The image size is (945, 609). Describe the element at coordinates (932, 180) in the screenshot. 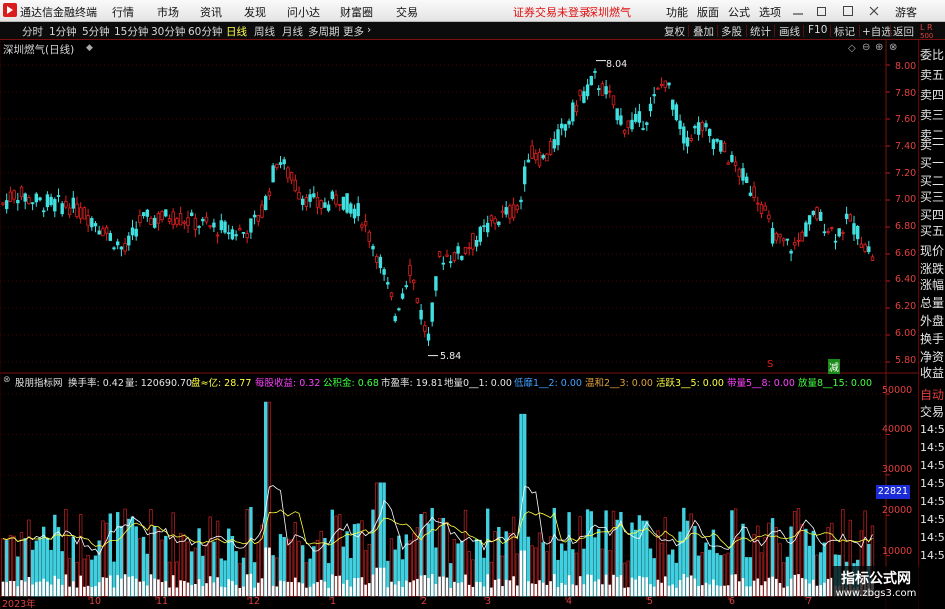

I see `sidebar-item: 买二` at that location.